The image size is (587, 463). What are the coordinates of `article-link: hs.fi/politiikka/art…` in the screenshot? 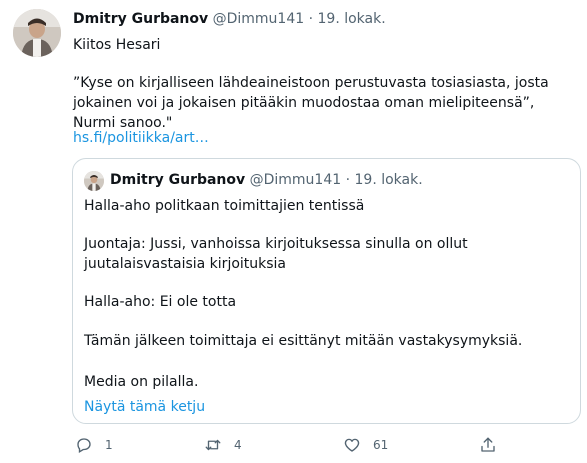 It's located at (141, 138).